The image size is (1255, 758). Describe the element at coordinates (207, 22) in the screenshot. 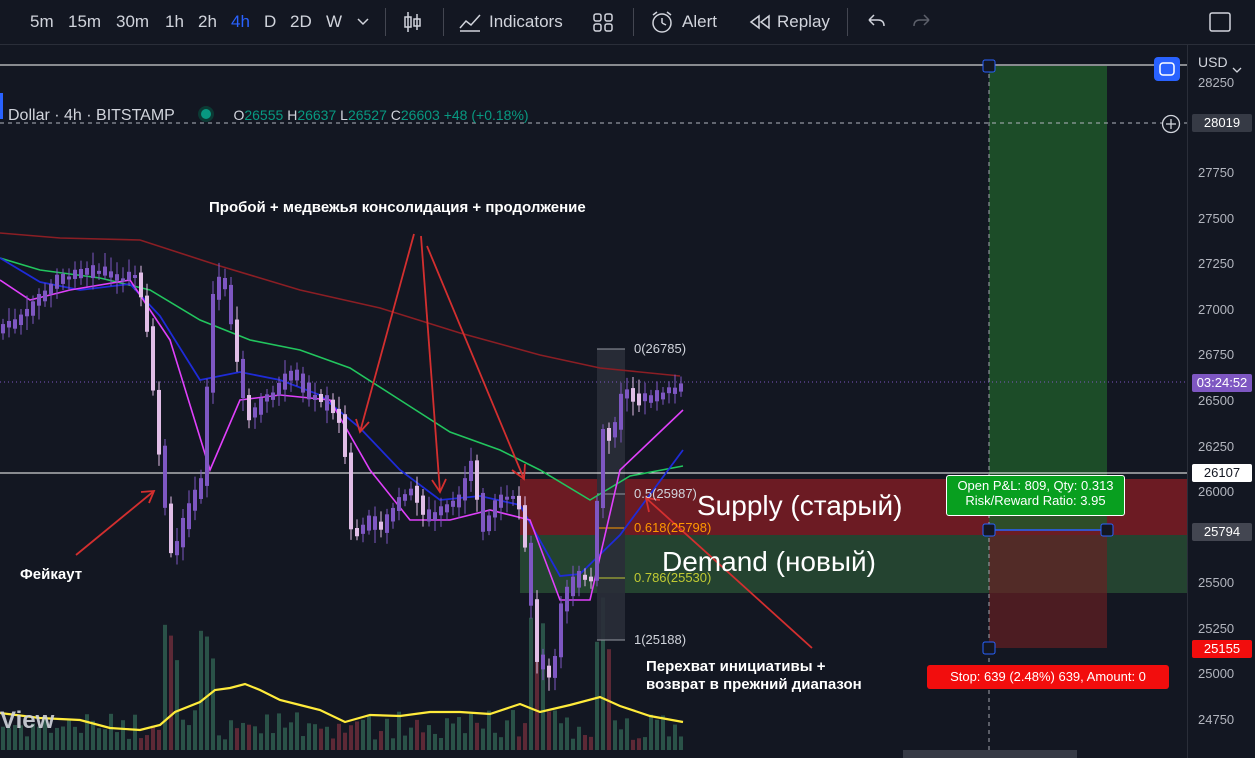

I see `interval-2h: 2h` at that location.